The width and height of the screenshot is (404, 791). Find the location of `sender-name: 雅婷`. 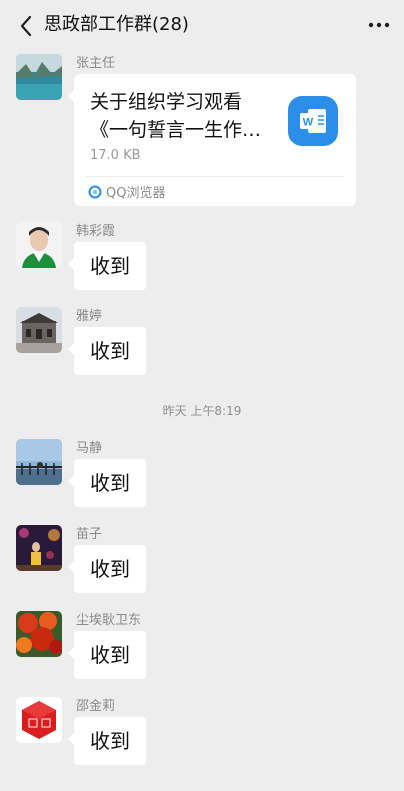

sender-name: 雅婷 is located at coordinates (89, 316).